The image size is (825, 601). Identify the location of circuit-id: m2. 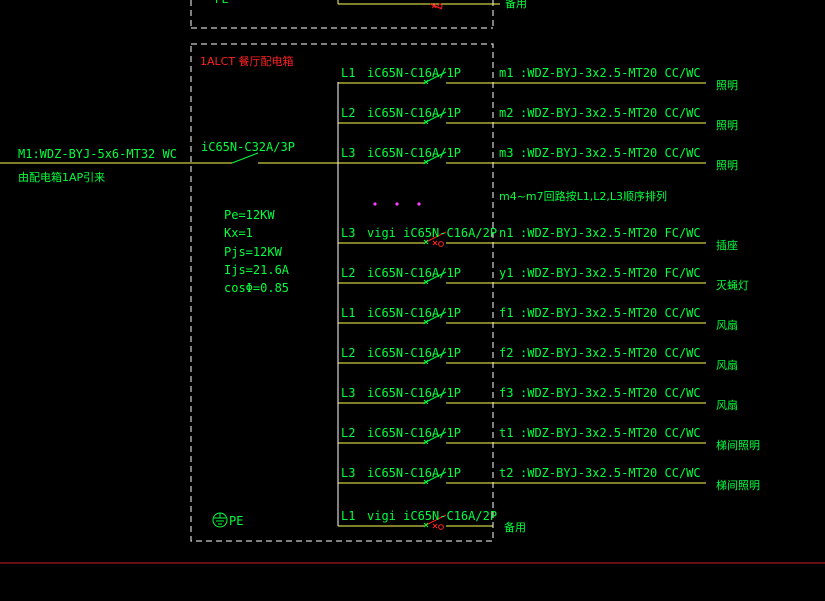
(506, 113).